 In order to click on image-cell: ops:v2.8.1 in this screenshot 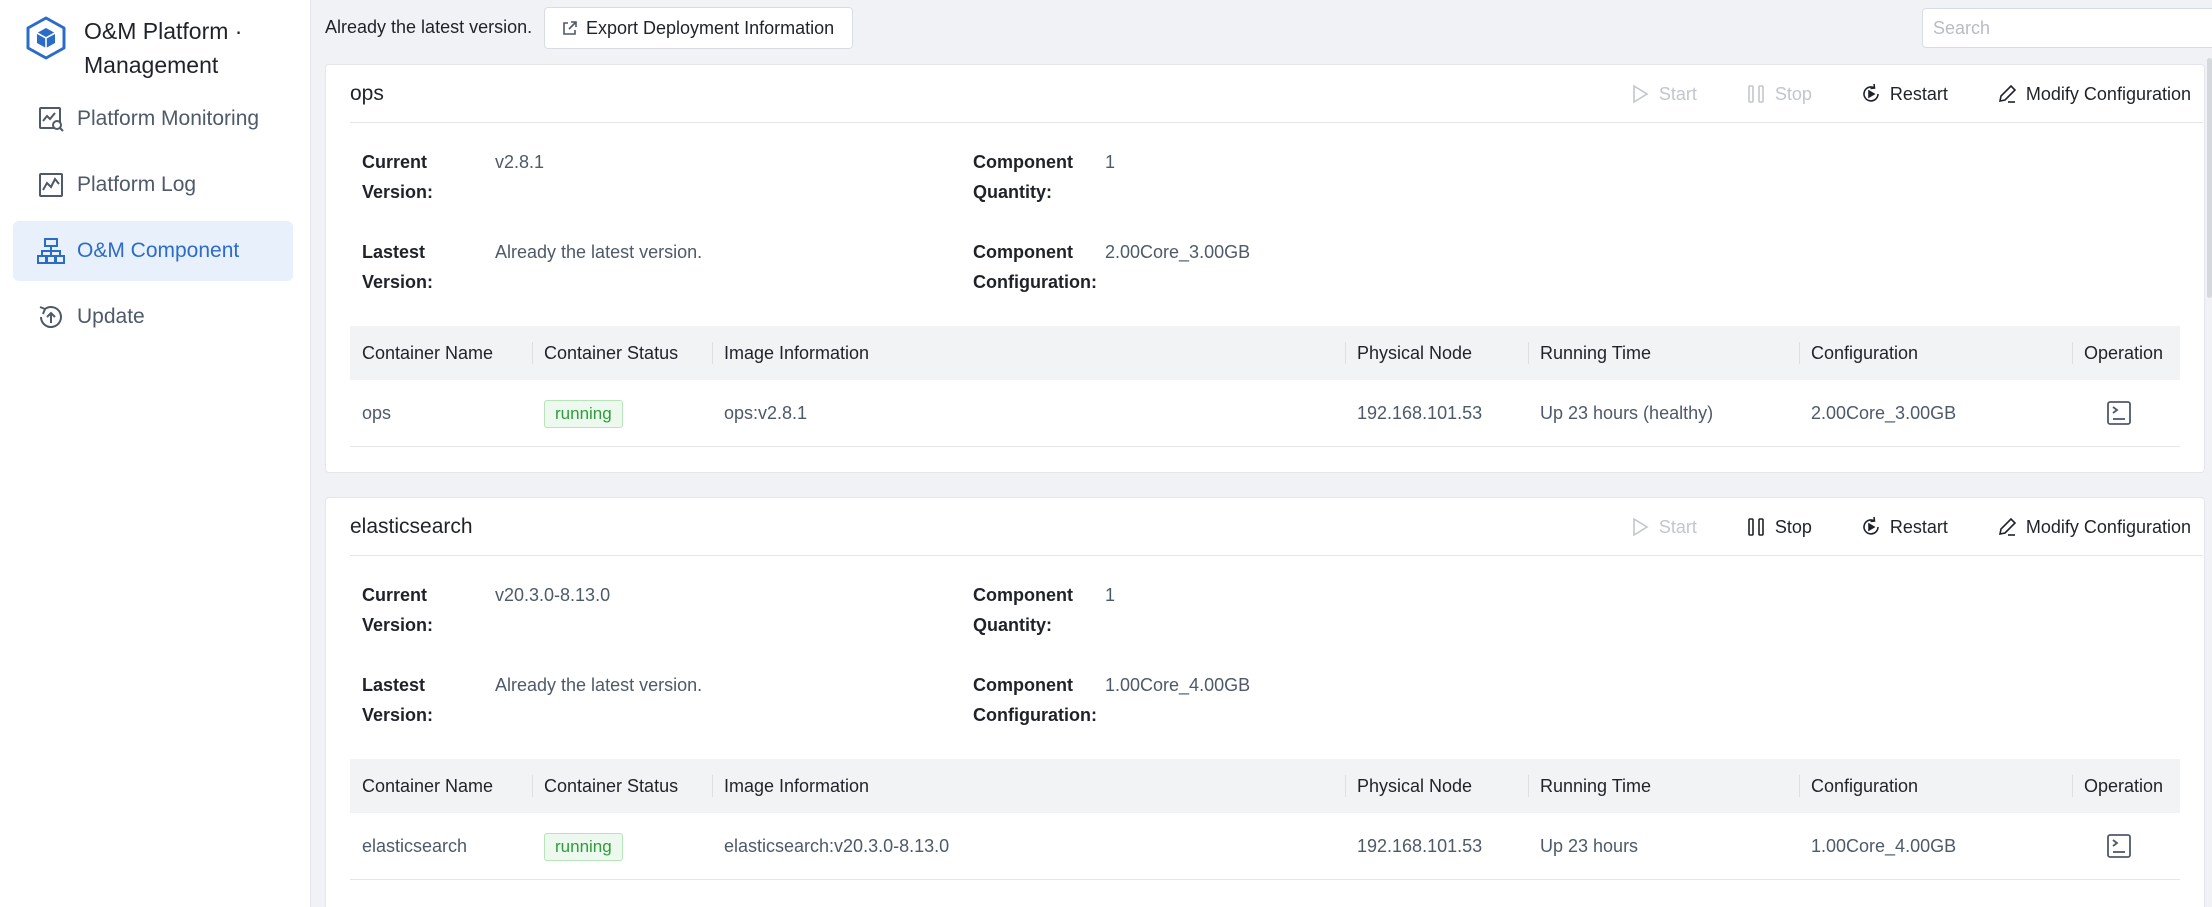, I will do `click(766, 413)`.